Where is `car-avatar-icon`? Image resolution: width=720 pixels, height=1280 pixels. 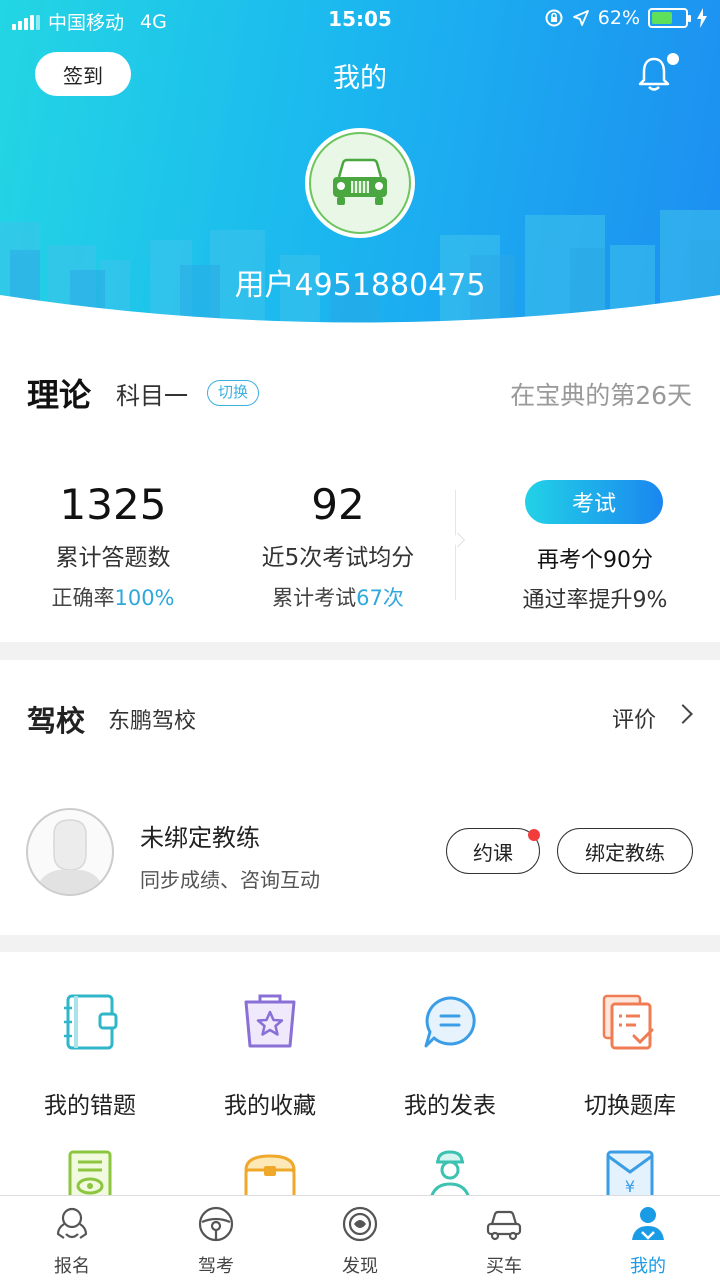
car-avatar-icon is located at coordinates (360, 181).